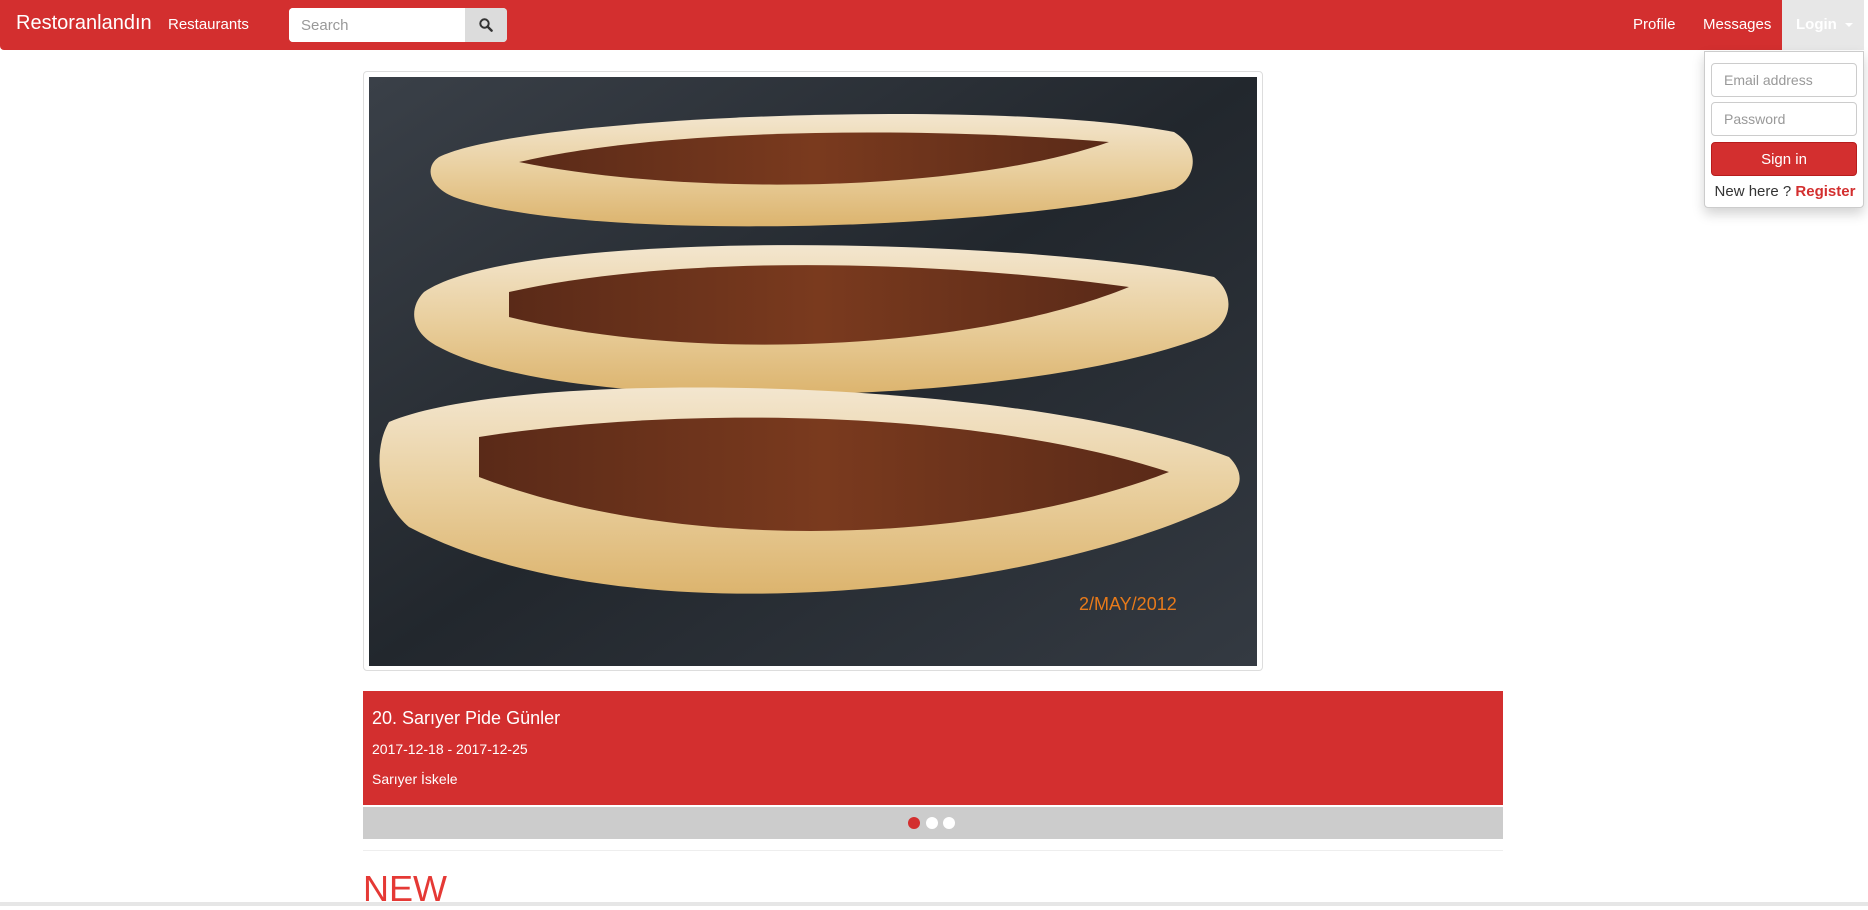 The width and height of the screenshot is (1868, 910). Describe the element at coordinates (1784, 159) in the screenshot. I see `sign-in-button: Sign in` at that location.